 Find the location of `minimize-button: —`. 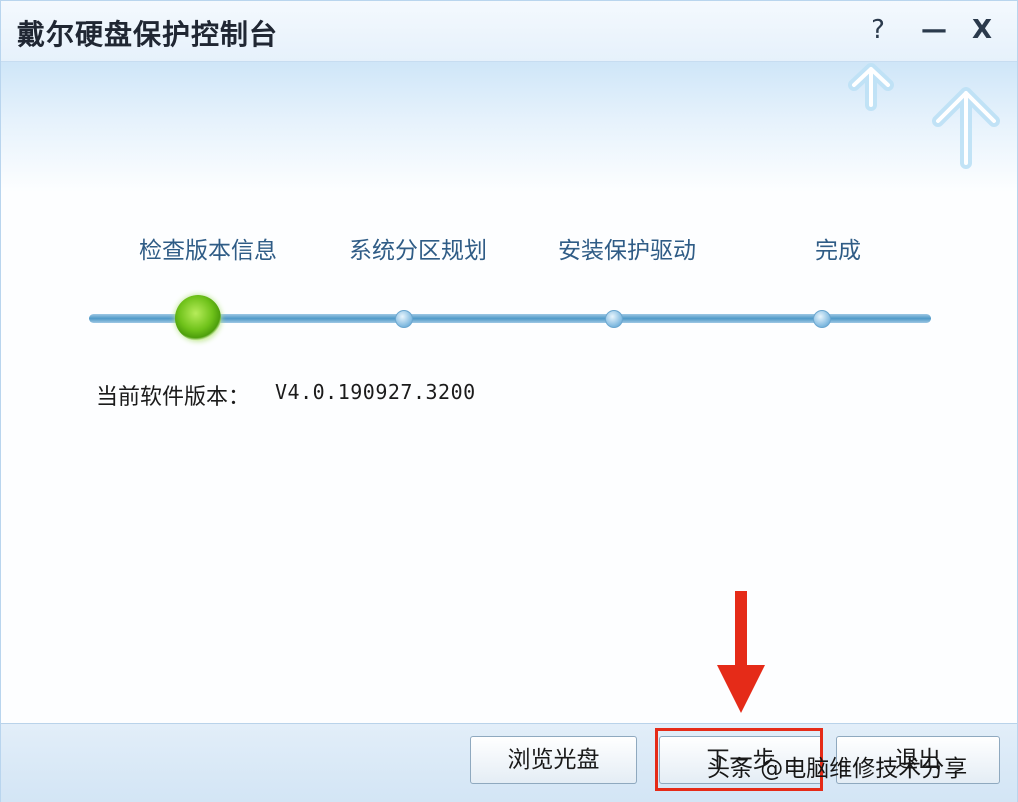

minimize-button: — is located at coordinates (934, 30).